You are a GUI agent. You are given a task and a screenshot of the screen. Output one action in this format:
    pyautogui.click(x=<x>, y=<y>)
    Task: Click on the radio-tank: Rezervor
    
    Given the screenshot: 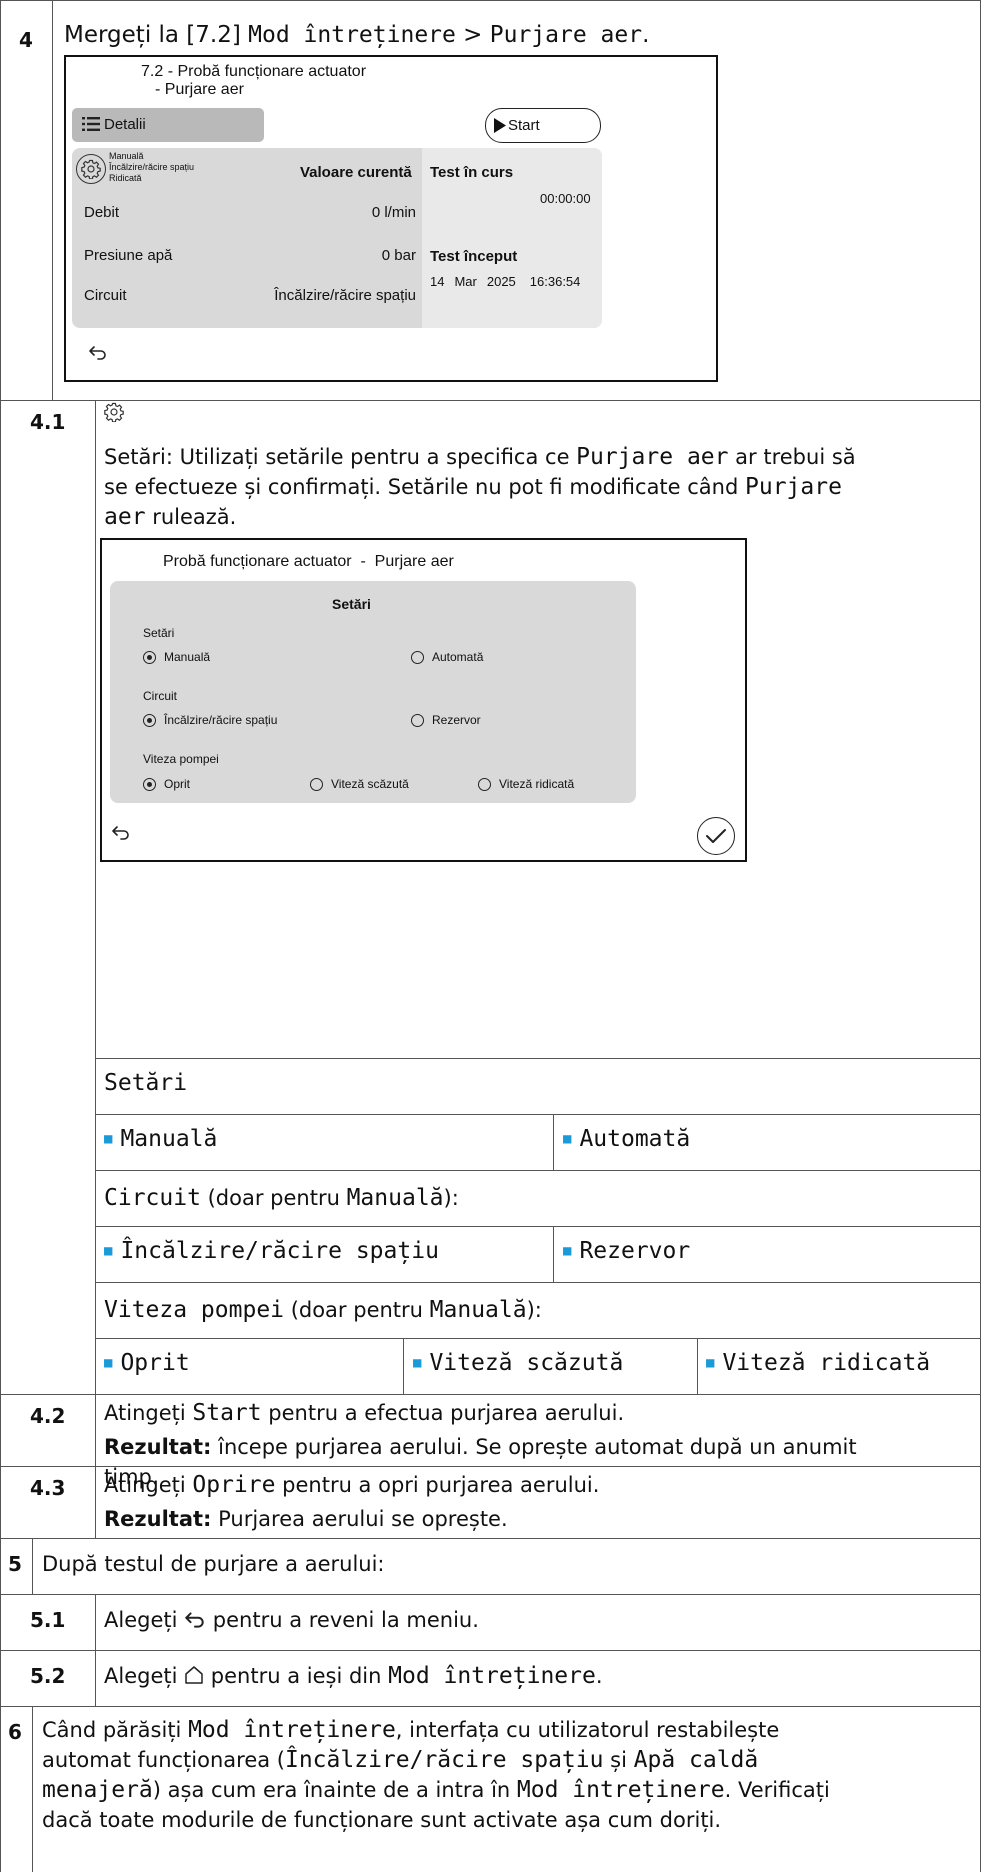 What is the action you would take?
    pyautogui.click(x=446, y=720)
    